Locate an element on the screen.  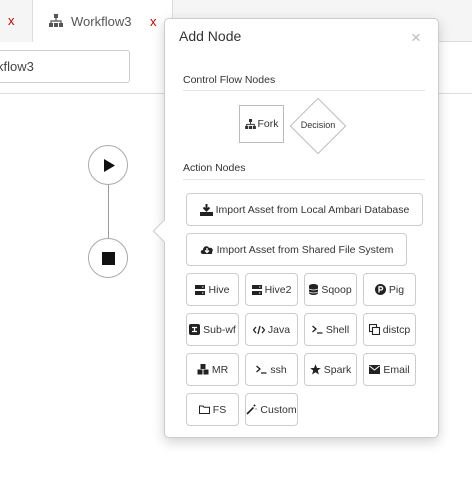
java-label: Java is located at coordinates (279, 329).